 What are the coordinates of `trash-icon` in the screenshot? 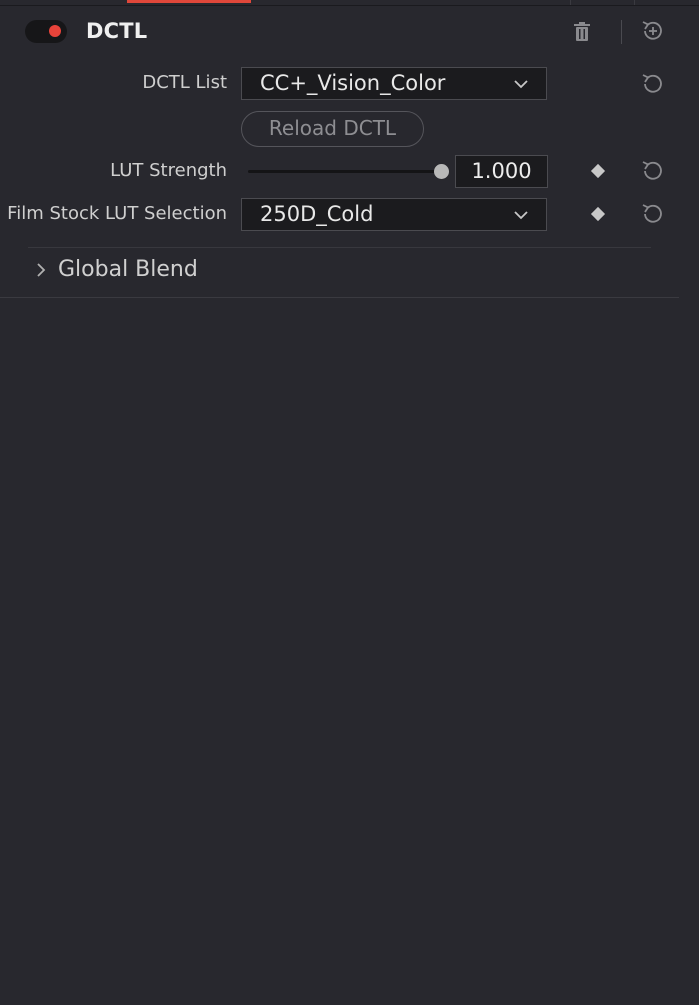 It's located at (582, 32).